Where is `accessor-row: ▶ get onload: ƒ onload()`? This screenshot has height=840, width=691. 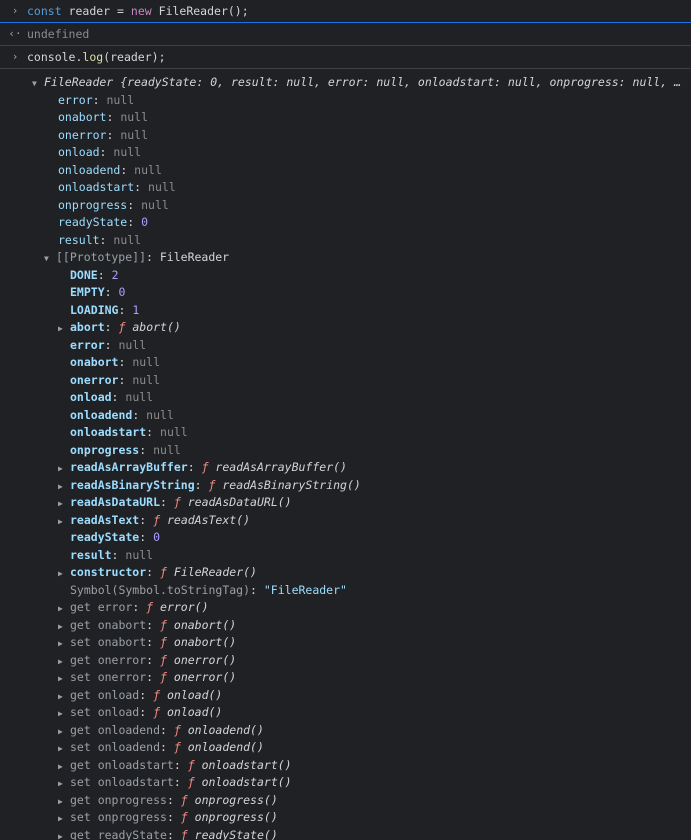 accessor-row: ▶ get onload: ƒ onload() is located at coordinates (140, 696).